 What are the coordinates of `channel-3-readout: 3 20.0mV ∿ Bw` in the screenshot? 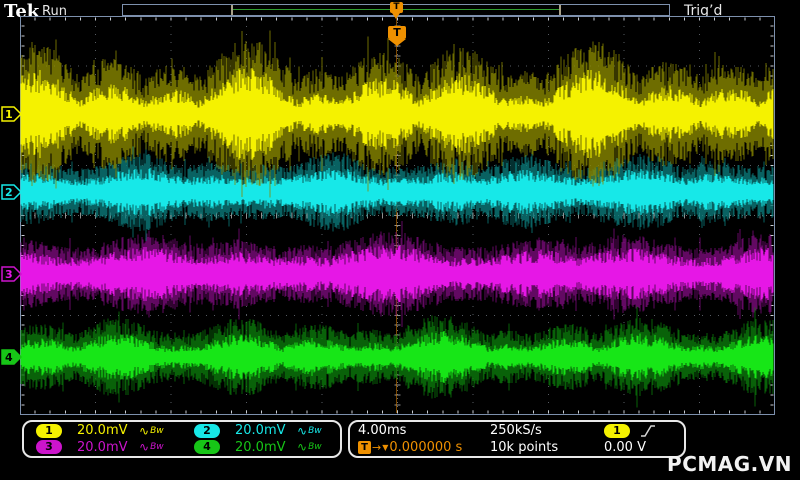 It's located at (103, 447).